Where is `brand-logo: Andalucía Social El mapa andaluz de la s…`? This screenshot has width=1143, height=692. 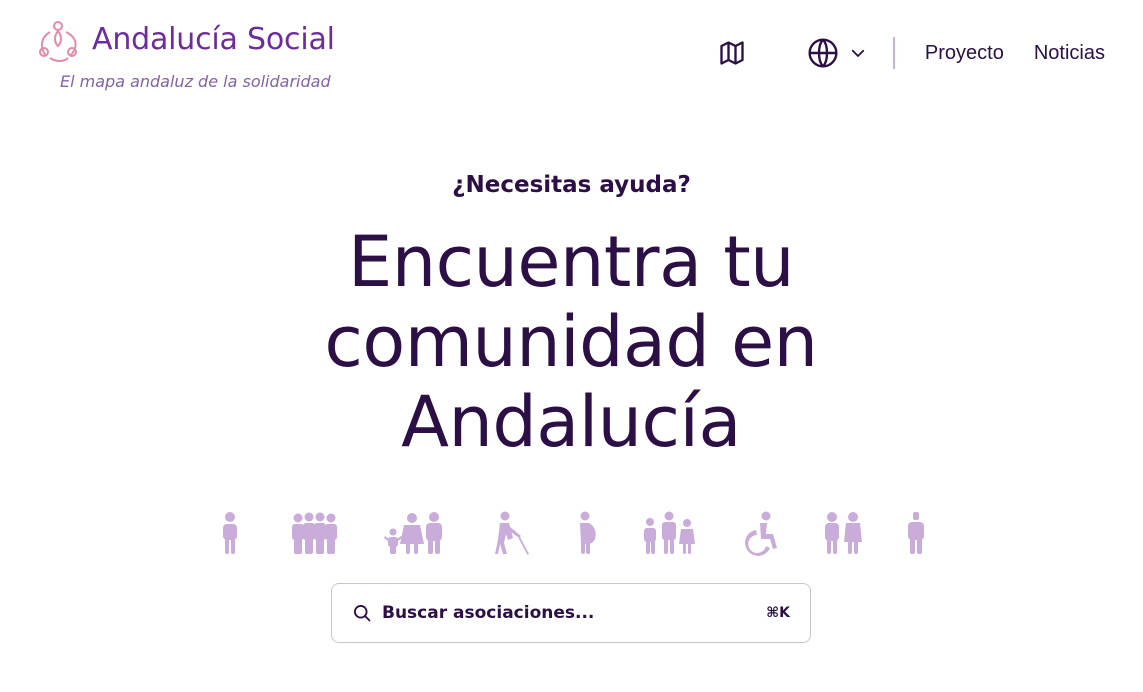 brand-logo: Andalucía Social El mapa andaluz de la s… is located at coordinates (216, 57).